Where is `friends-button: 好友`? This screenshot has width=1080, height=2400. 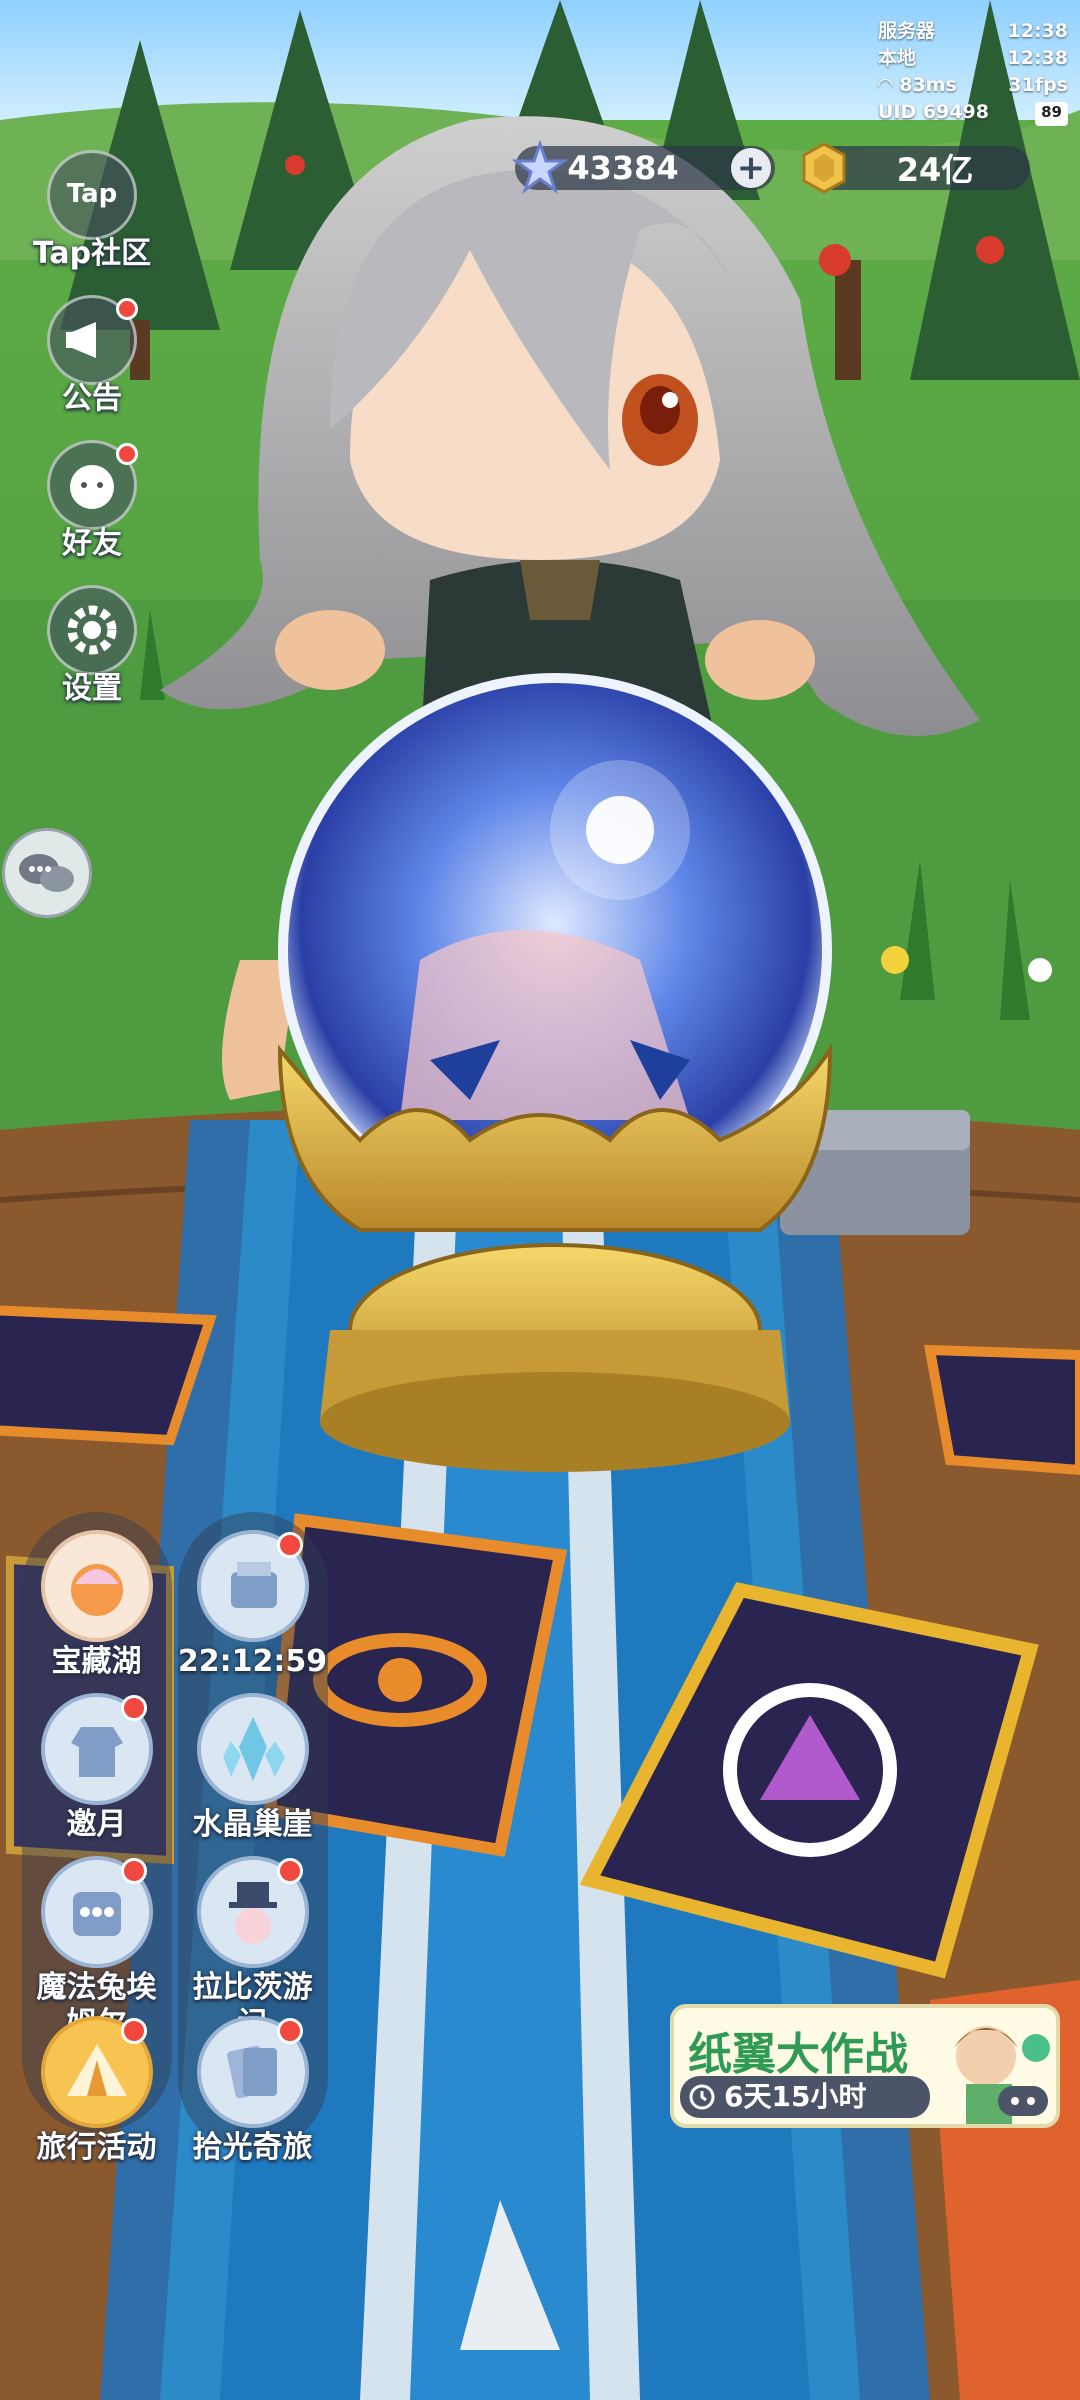
friends-button: 好友 is located at coordinates (92, 501).